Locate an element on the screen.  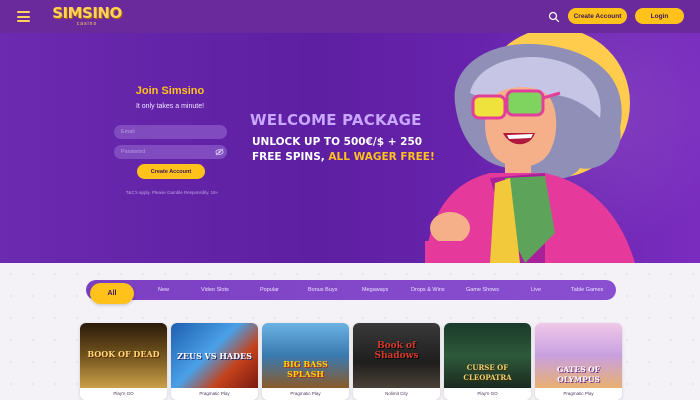
game-thumbnail: ZEUS VS HADES is located at coordinates (214, 355).